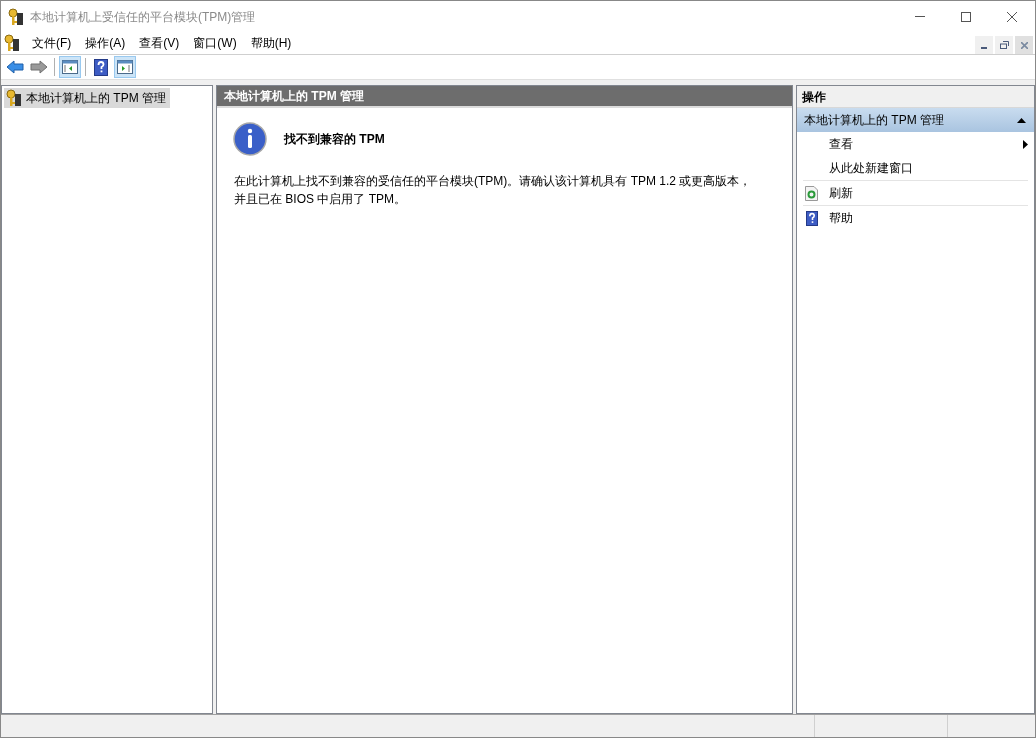  I want to click on message-text: 并且已在 BIOS 中启用了 TPM。, so click(320, 199).